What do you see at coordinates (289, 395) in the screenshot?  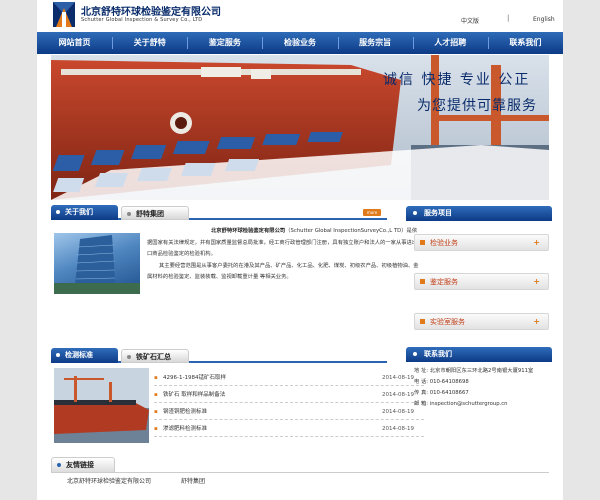 I see `standard-item: ▪ 铁矿石 取样和样品制备法 2014-08-19` at bounding box center [289, 395].